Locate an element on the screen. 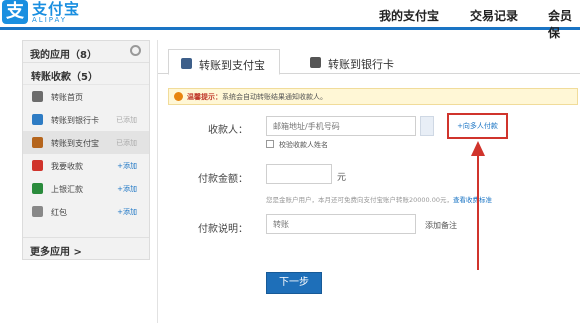 The width and height of the screenshot is (580, 335). memo-input is located at coordinates (341, 224).